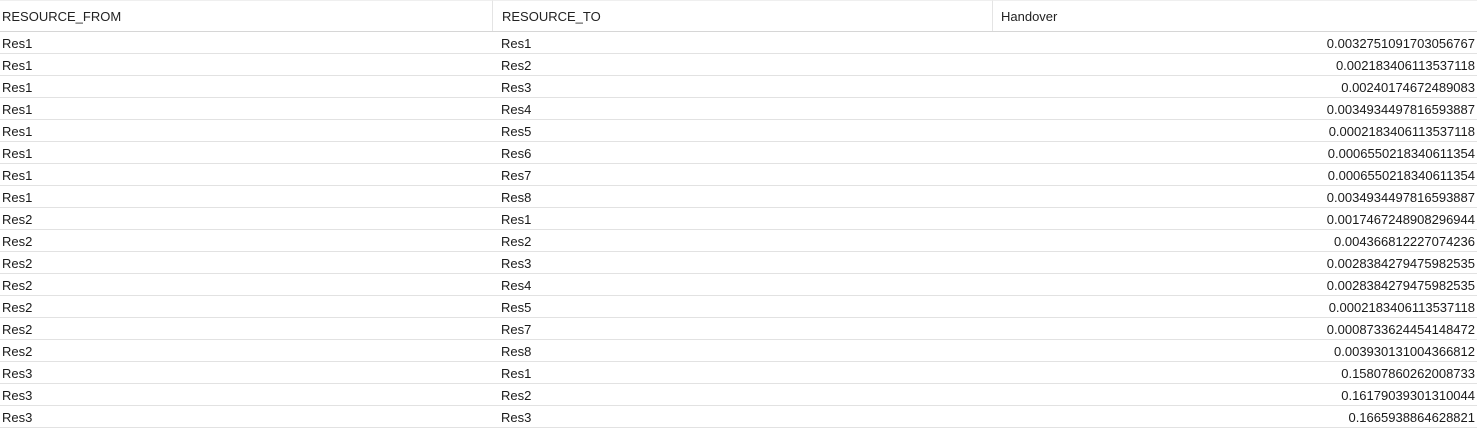  I want to click on cell-handover: 0.0017467248908296944, so click(1400, 219).